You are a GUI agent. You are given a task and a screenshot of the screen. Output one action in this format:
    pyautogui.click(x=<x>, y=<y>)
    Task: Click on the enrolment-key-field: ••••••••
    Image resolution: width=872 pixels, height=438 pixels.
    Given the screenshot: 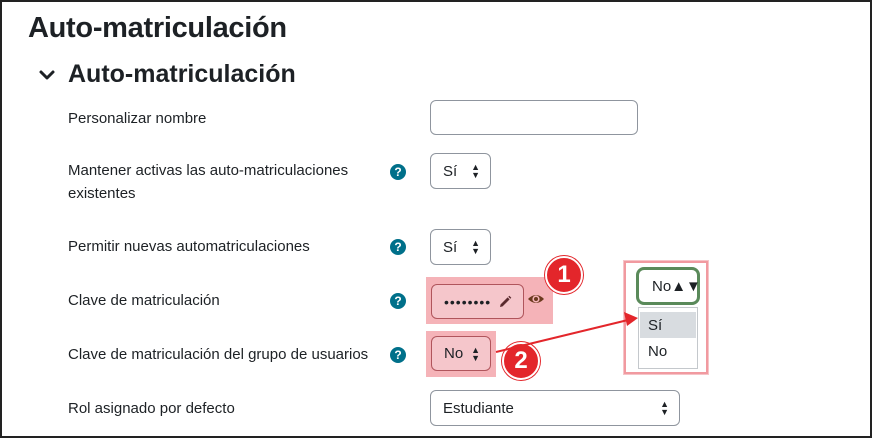 What is the action you would take?
    pyautogui.click(x=477, y=301)
    